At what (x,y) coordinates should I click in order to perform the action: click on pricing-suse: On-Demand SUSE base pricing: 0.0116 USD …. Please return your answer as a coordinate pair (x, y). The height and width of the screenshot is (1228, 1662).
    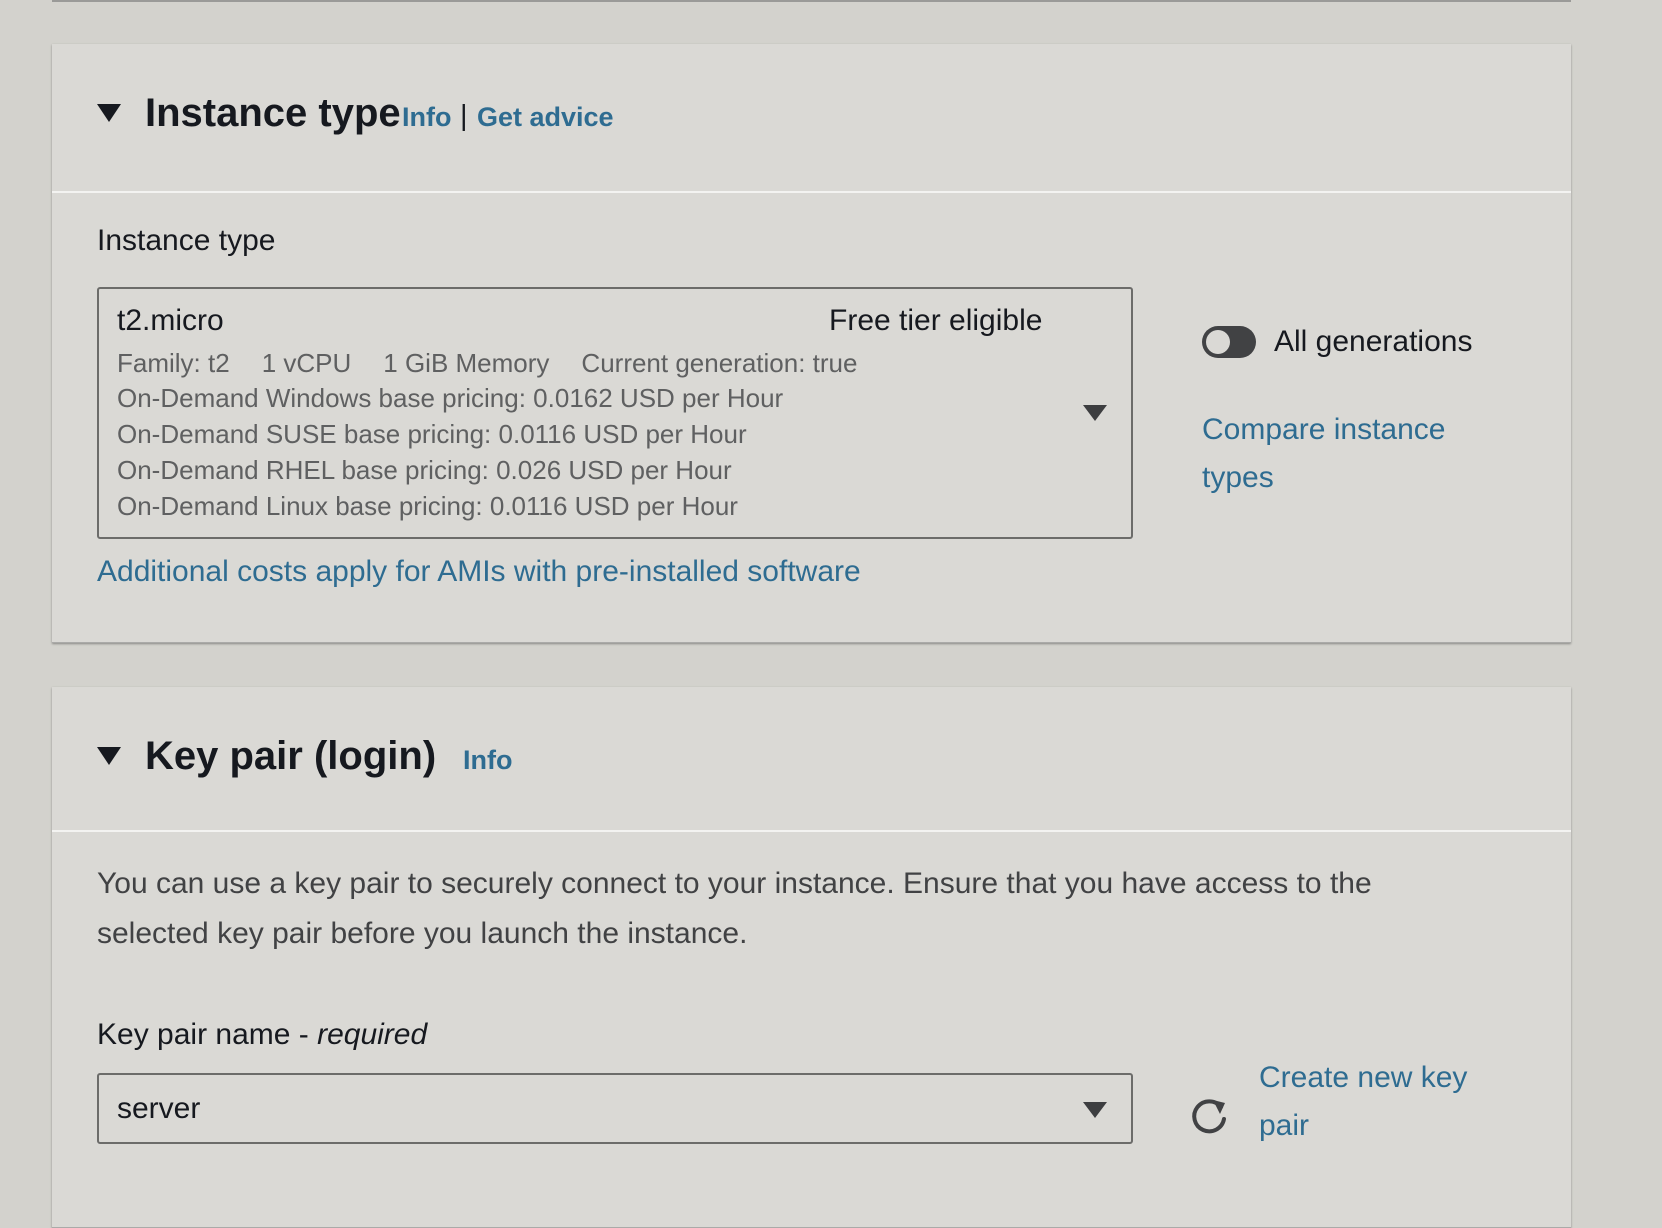
    Looking at the image, I should click on (432, 434).